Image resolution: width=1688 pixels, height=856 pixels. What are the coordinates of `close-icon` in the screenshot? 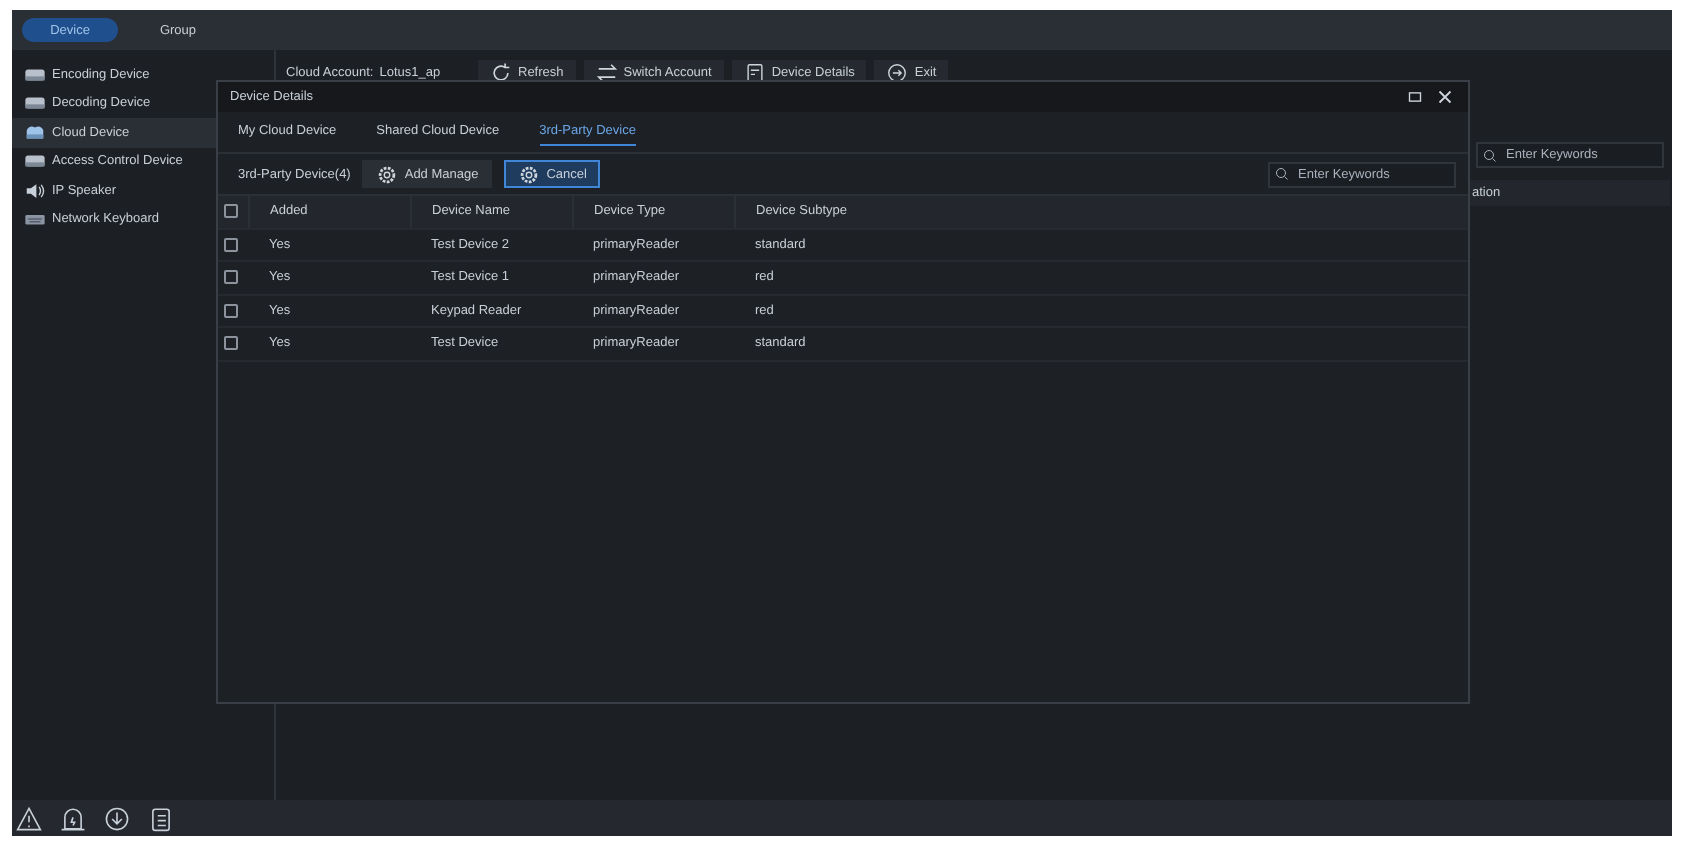 It's located at (1445, 97).